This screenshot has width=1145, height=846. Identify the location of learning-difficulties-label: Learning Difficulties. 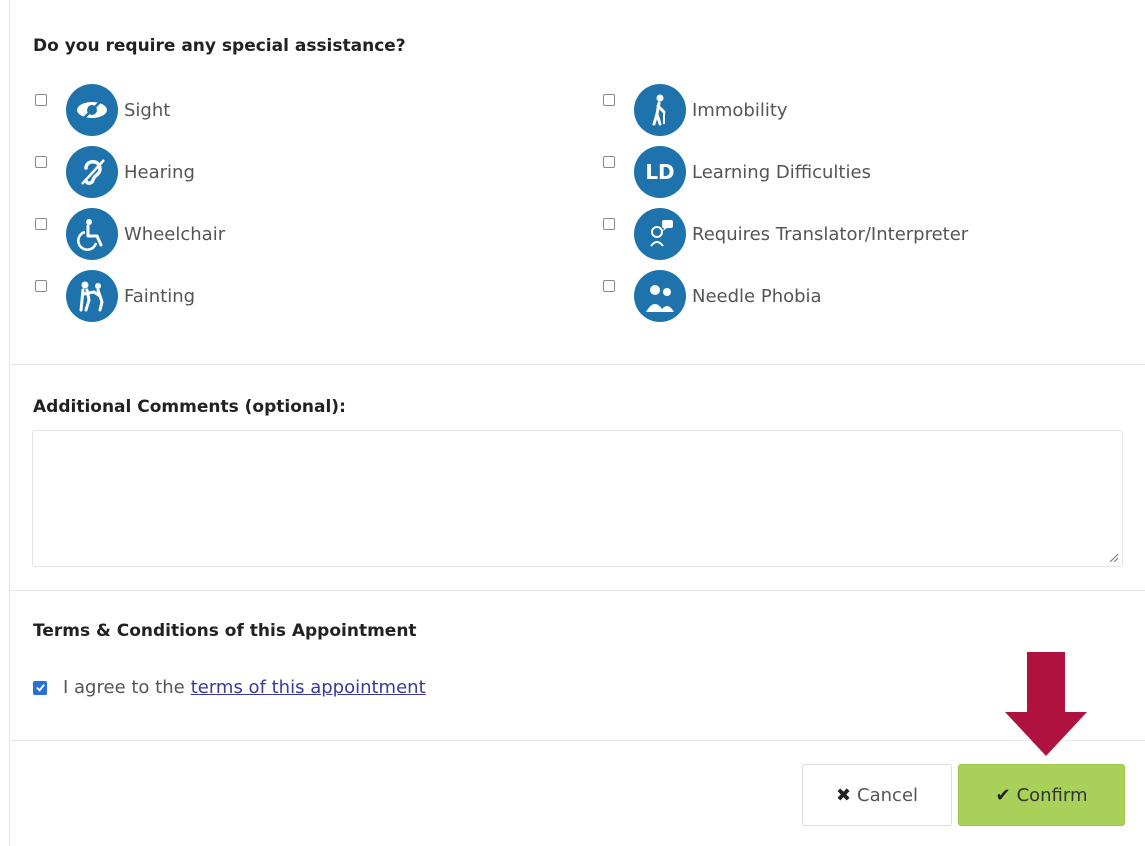
(781, 172).